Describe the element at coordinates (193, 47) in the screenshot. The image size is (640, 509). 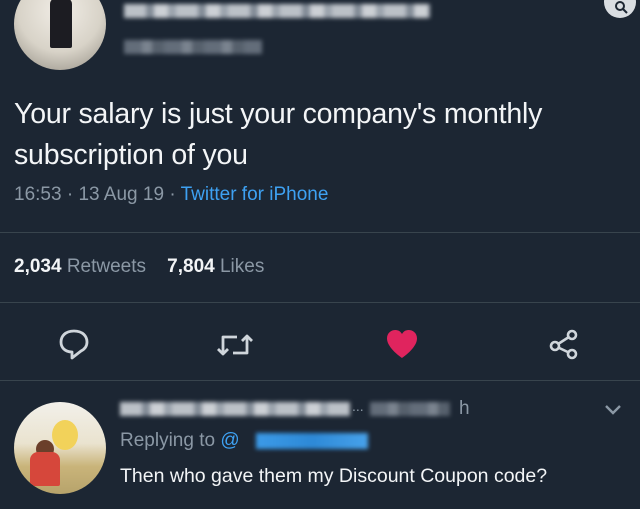
I see `author-handle-redacted` at that location.